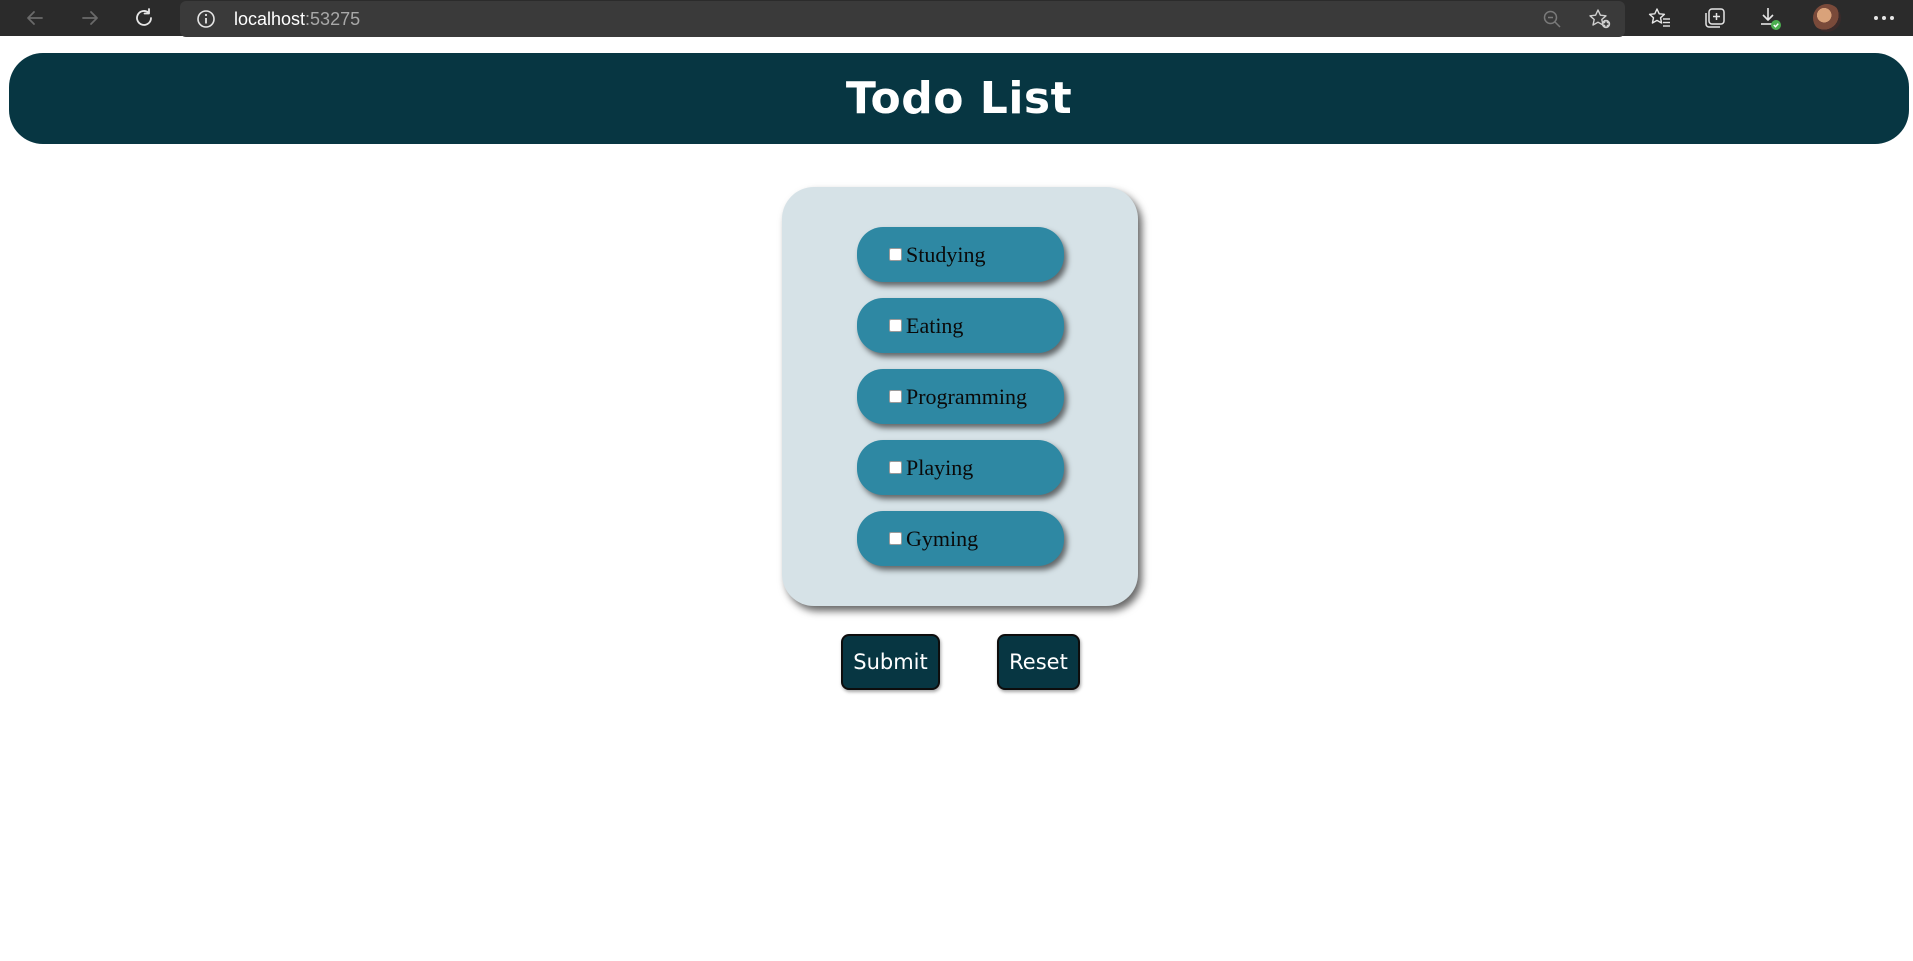 This screenshot has width=1913, height=961. What do you see at coordinates (902, 19) in the screenshot?
I see `address-bar: localhost:53275` at bounding box center [902, 19].